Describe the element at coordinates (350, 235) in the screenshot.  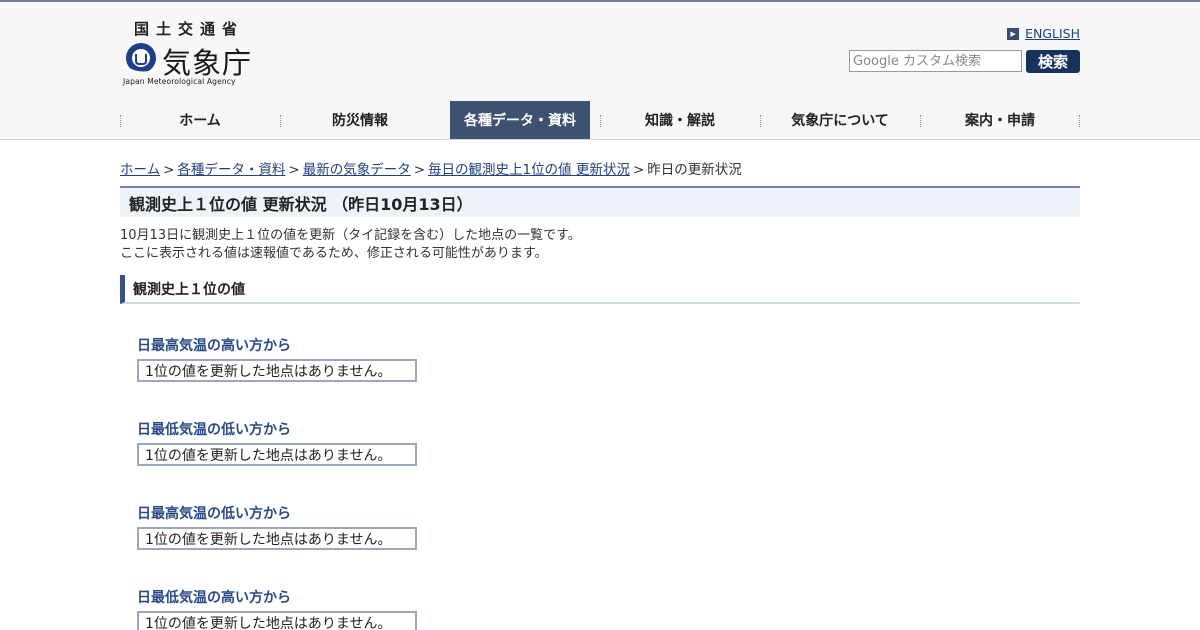
I see `description-line: 10月13日に観測史上１位の値を更新（タイ記録を含む）した地点の一覧です。` at that location.